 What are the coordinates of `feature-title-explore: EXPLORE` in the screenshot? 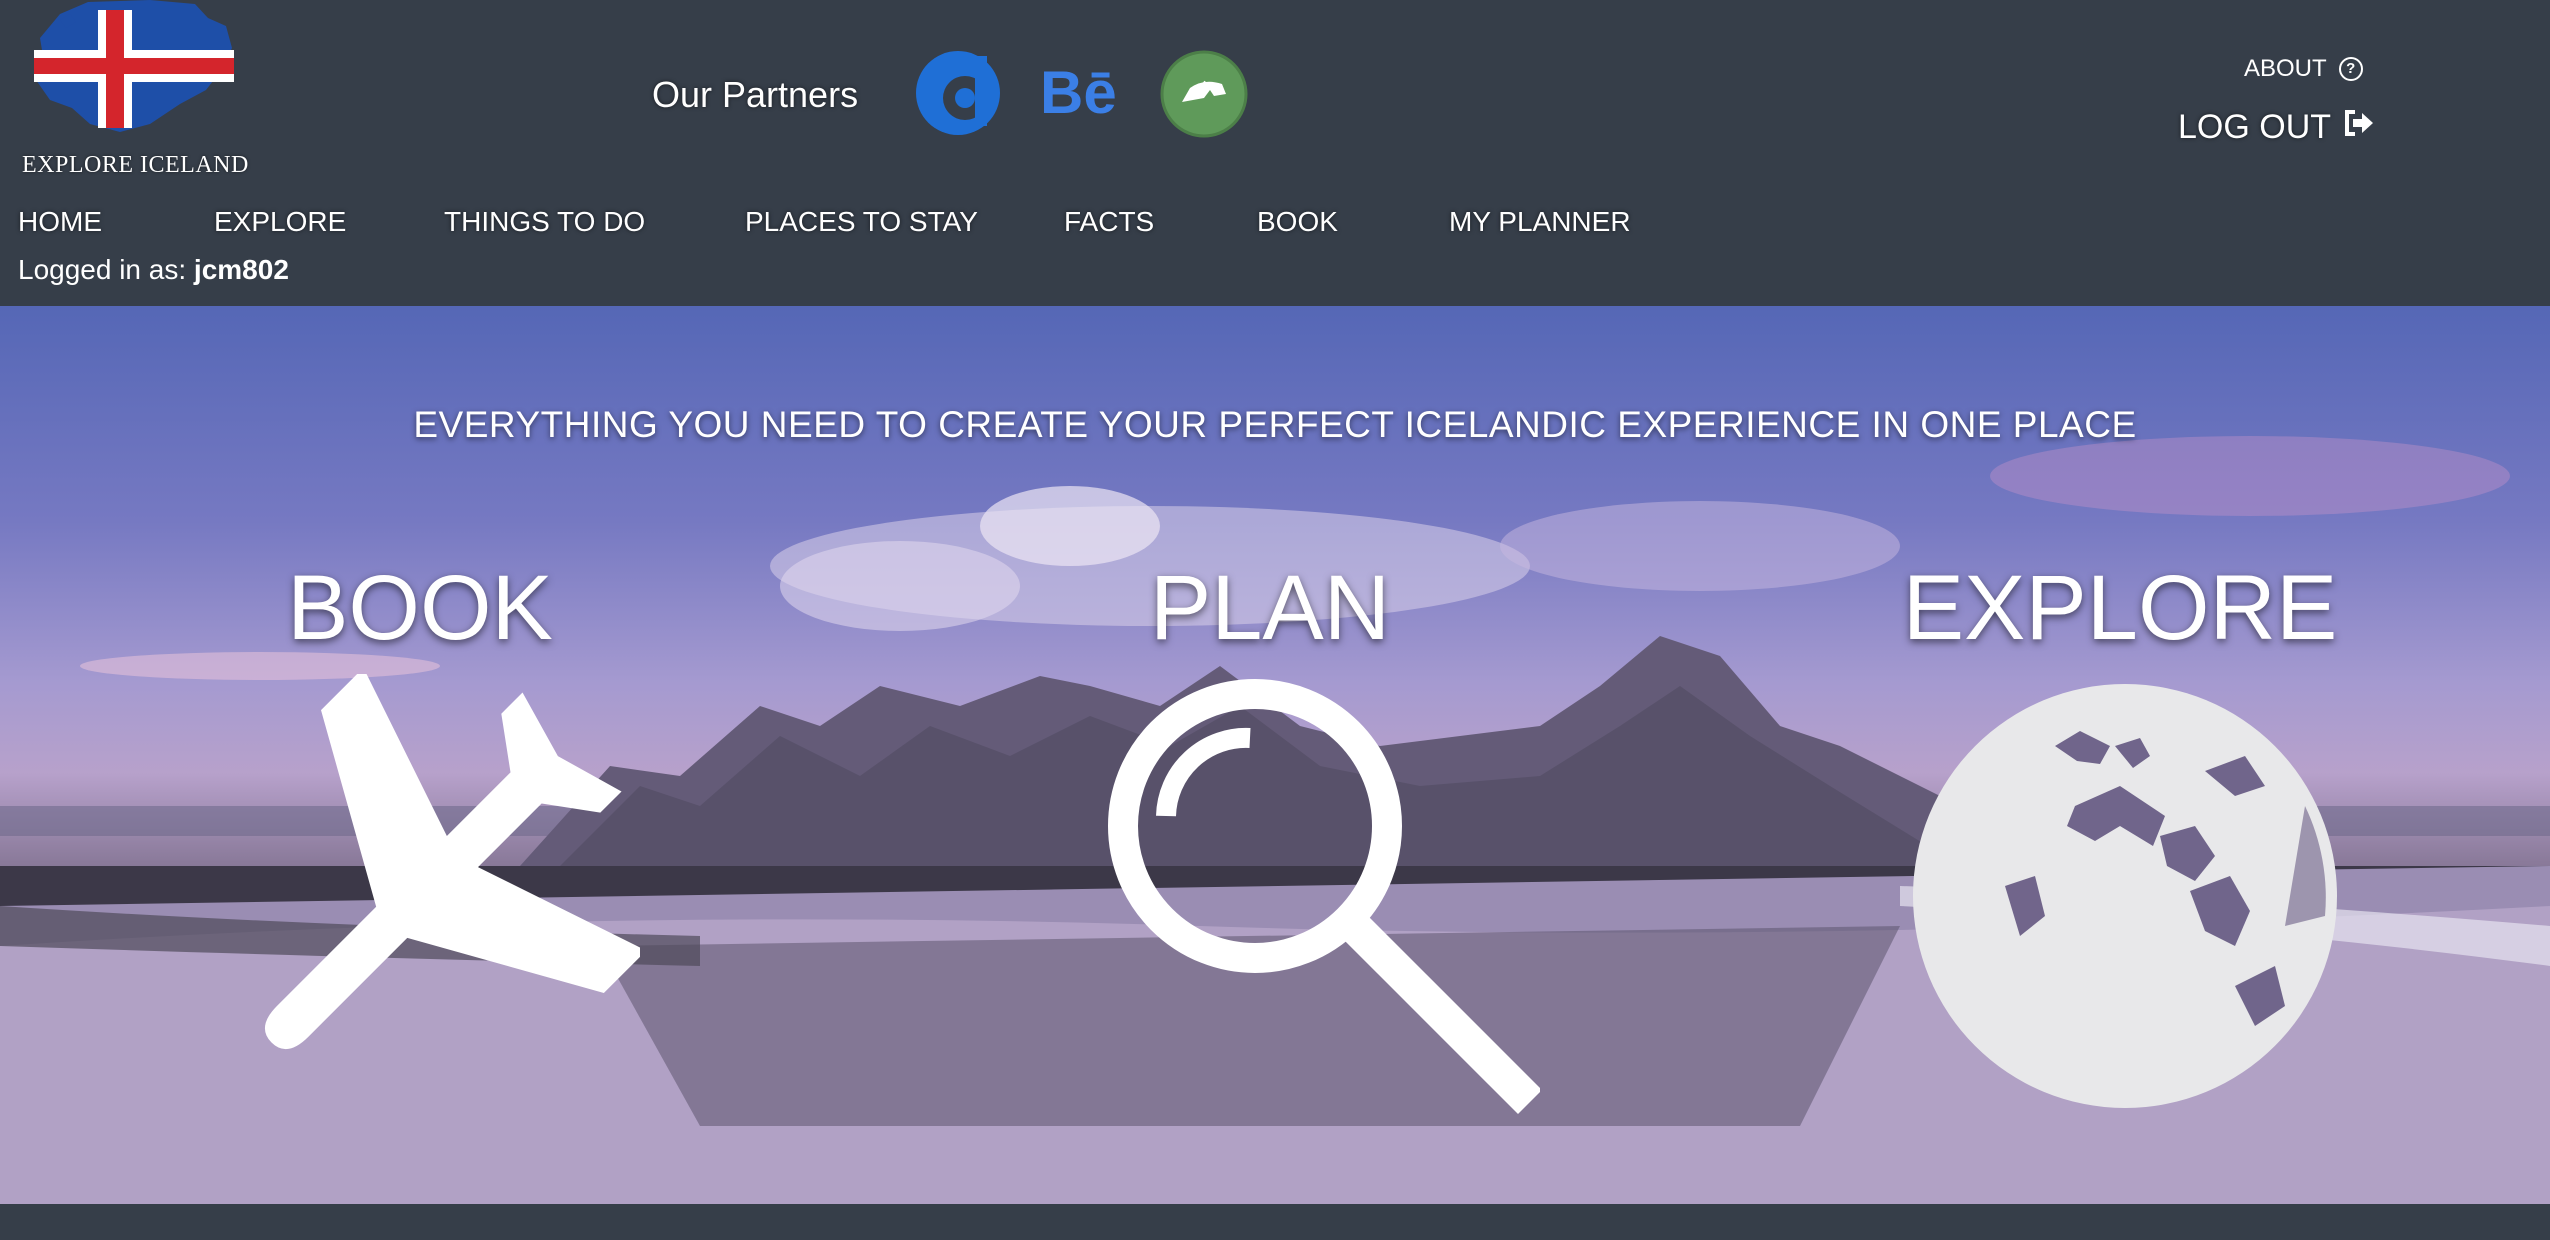 It's located at (2120, 608).